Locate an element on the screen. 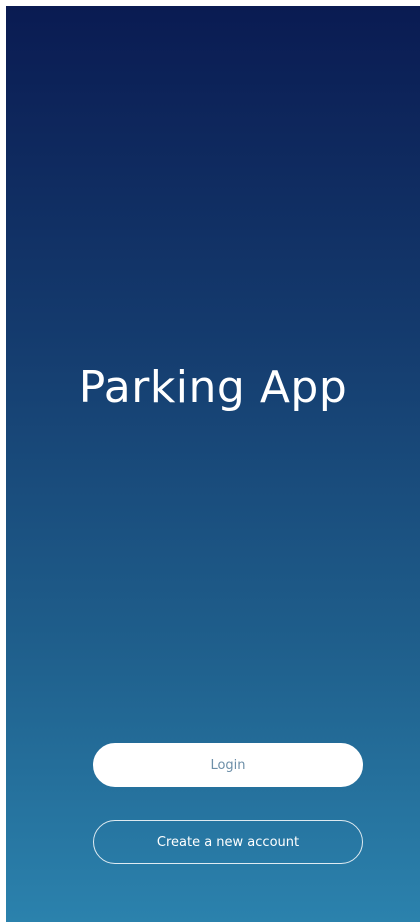  create-account-button: Create a new account is located at coordinates (228, 842).